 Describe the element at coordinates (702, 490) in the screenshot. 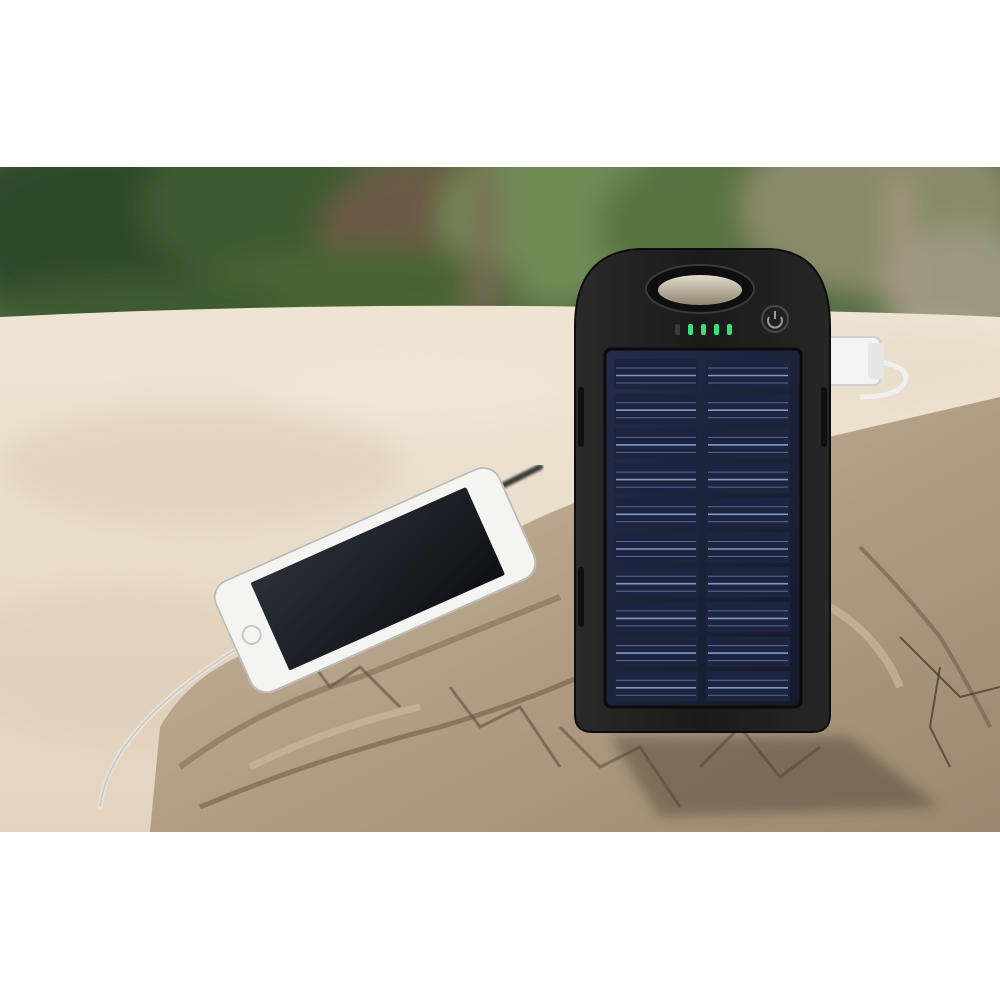

I see `solar-power-bank` at that location.